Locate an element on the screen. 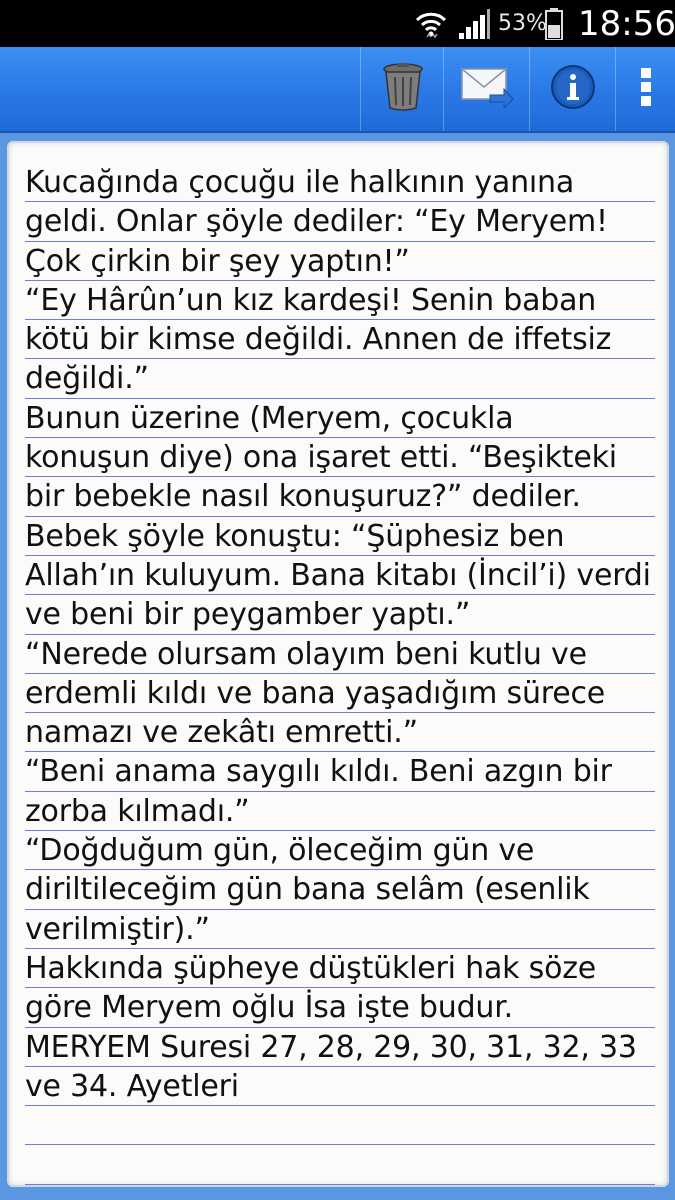 The image size is (675, 1200). note-line: Hakkında şüpheye düştükleri hak söze is located at coordinates (340, 969).